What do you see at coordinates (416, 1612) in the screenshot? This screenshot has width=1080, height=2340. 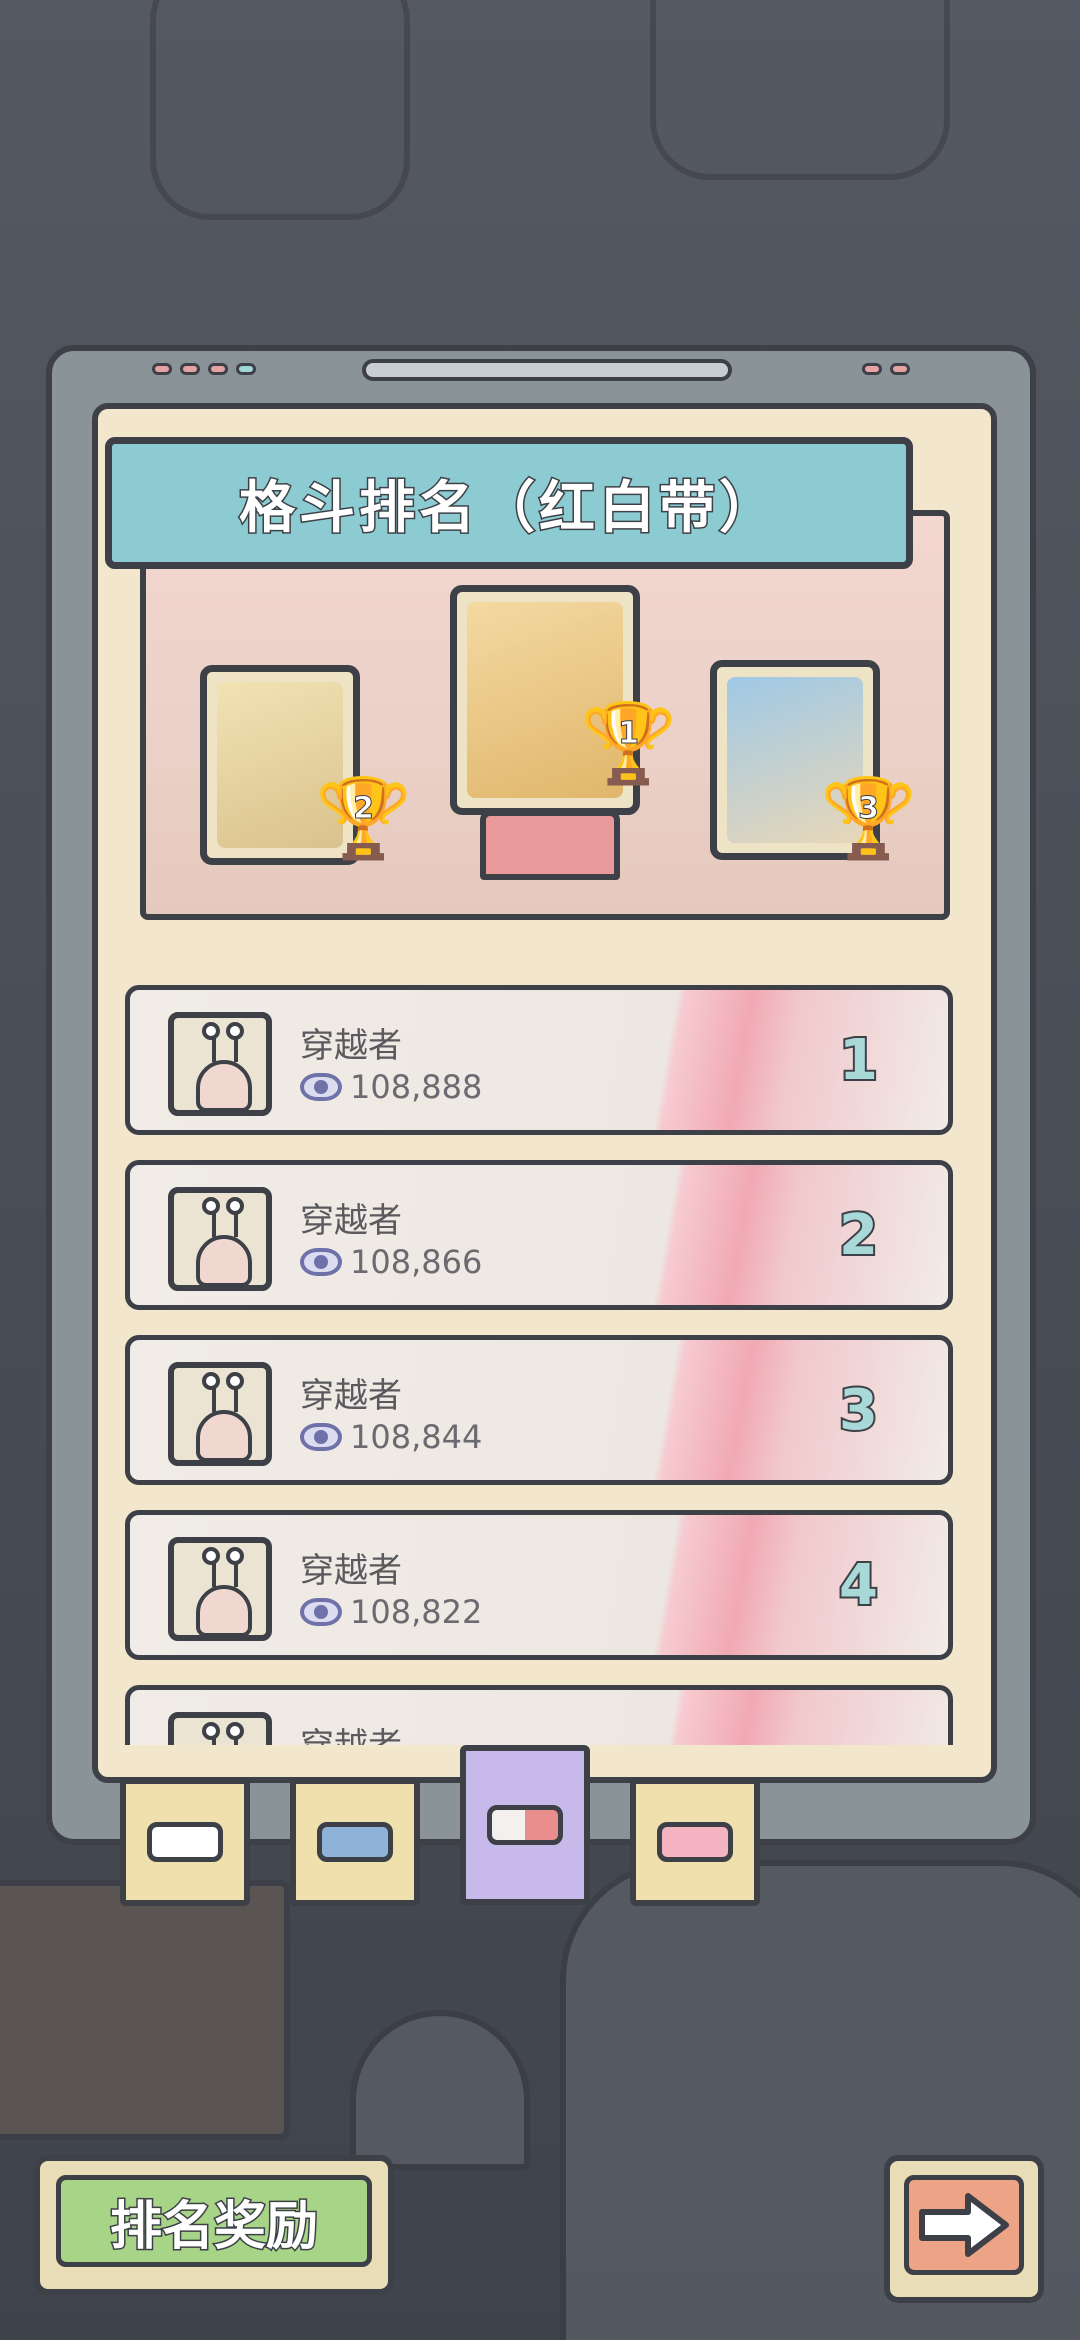 I see `player-score: 108,822` at bounding box center [416, 1612].